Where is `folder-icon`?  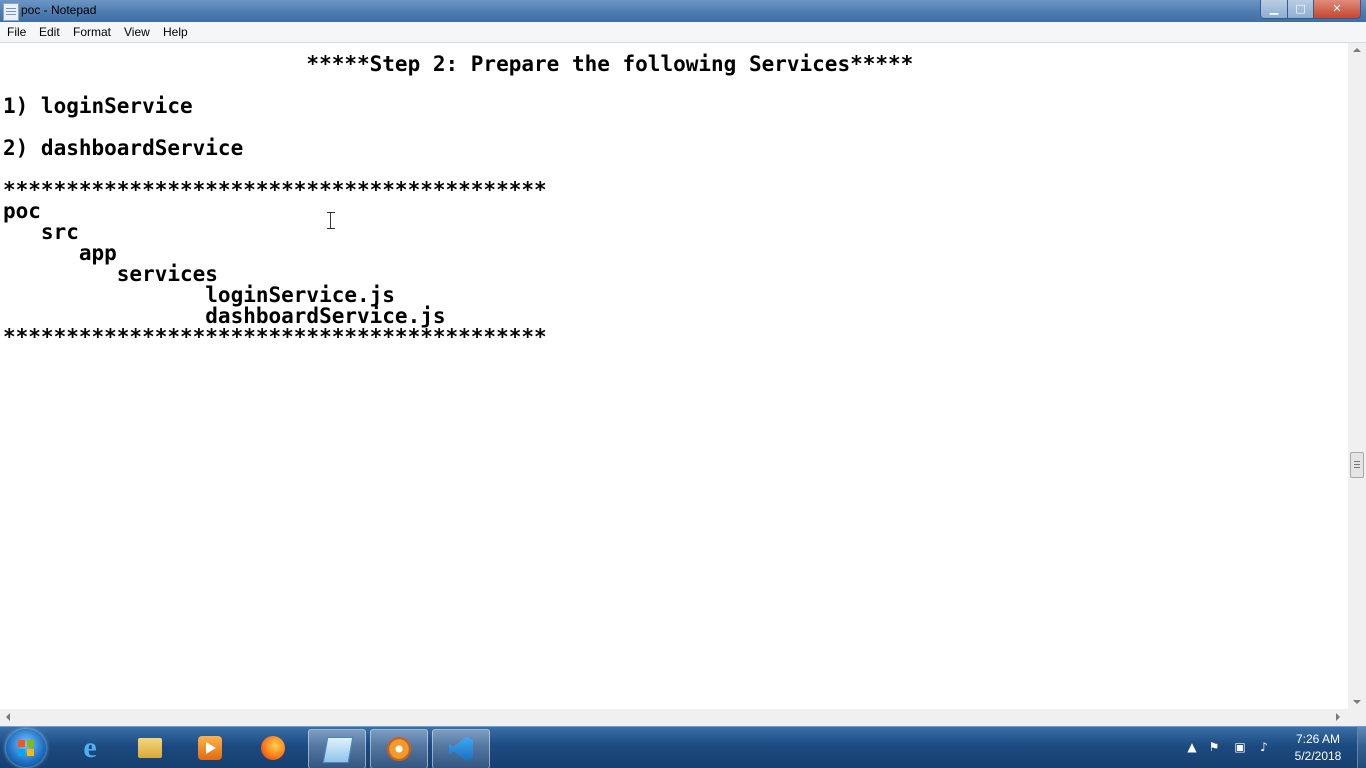
folder-icon is located at coordinates (150, 748).